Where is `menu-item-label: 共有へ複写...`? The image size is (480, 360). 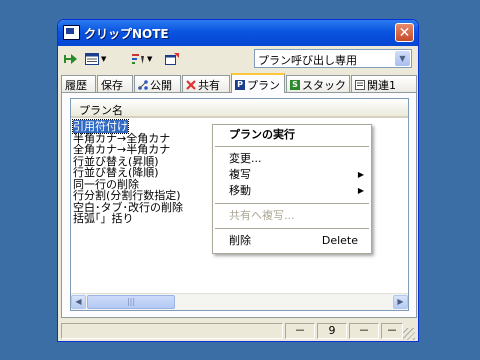 menu-item-label: 共有へ複写... is located at coordinates (262, 215).